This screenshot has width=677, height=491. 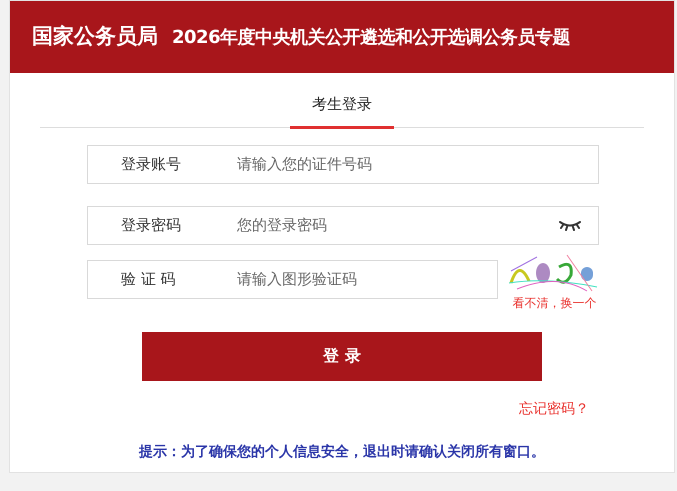 I want to click on input-field: 请输入图形验证码, so click(x=367, y=279).